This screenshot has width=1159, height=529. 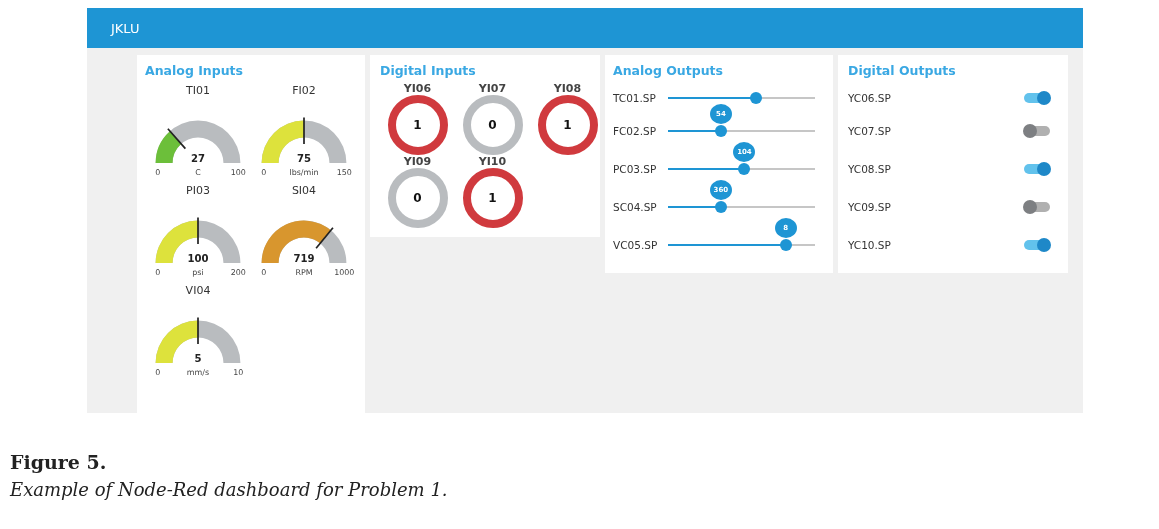 I want to click on slider-label: PC03.SP, so click(x=635, y=169).